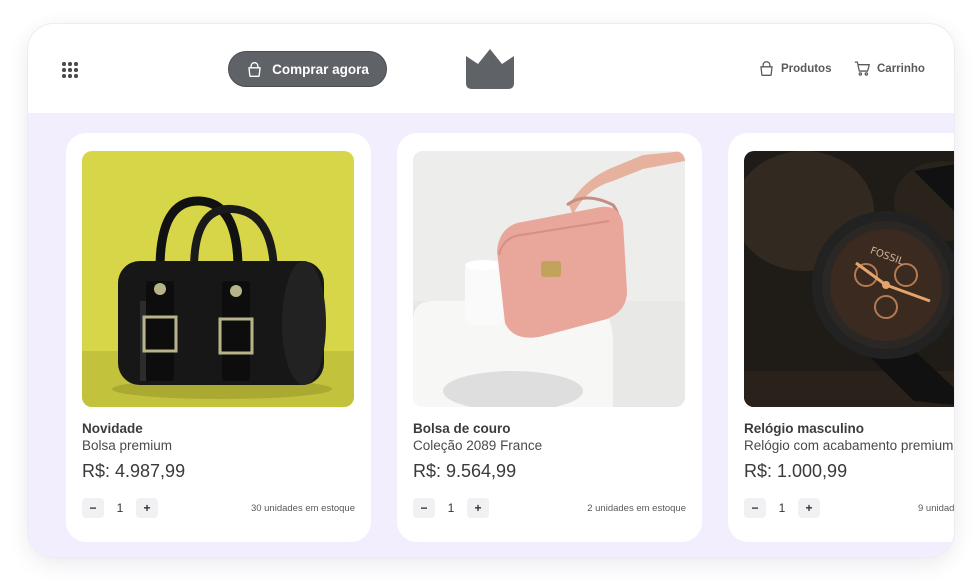  Describe the element at coordinates (936, 508) in the screenshot. I see `stock-count: 9 unidades em estoque` at that location.